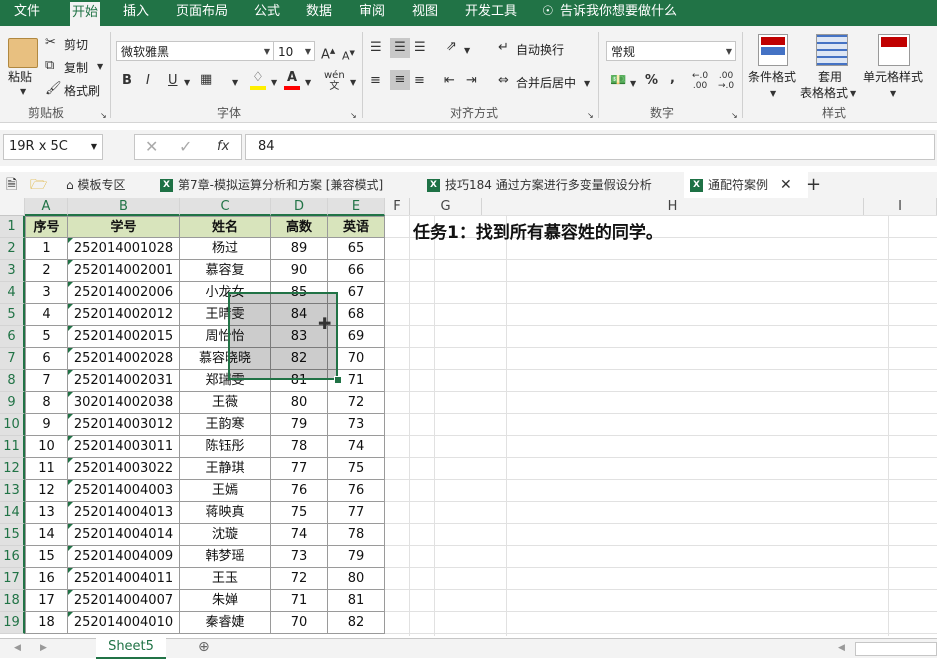 The height and width of the screenshot is (659, 937). I want to click on new-doc-icon: 🗎, so click(11, 185).